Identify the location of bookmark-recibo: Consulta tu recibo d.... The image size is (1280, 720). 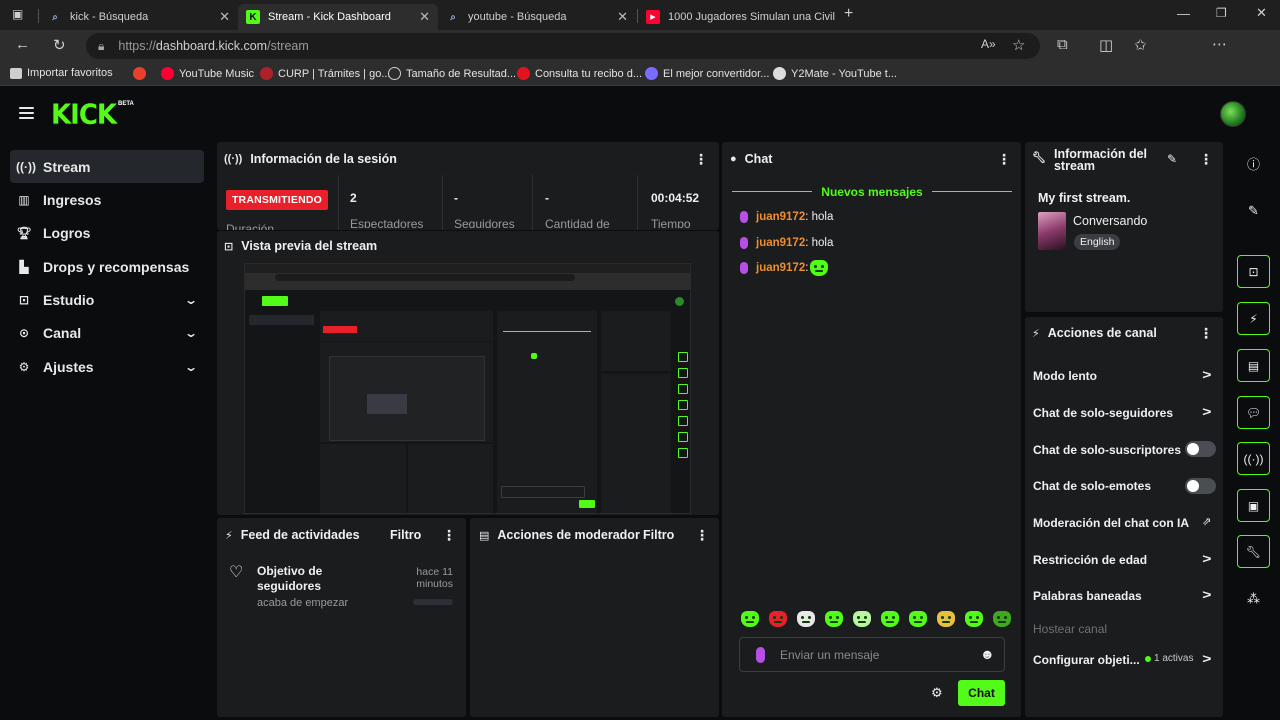
(579, 73).